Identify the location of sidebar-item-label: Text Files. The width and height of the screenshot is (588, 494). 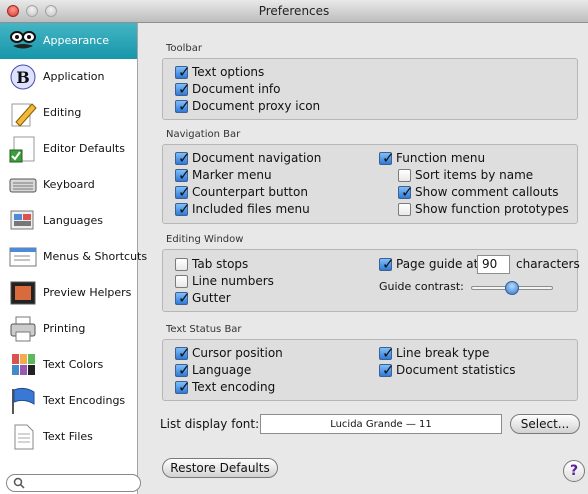
(68, 436).